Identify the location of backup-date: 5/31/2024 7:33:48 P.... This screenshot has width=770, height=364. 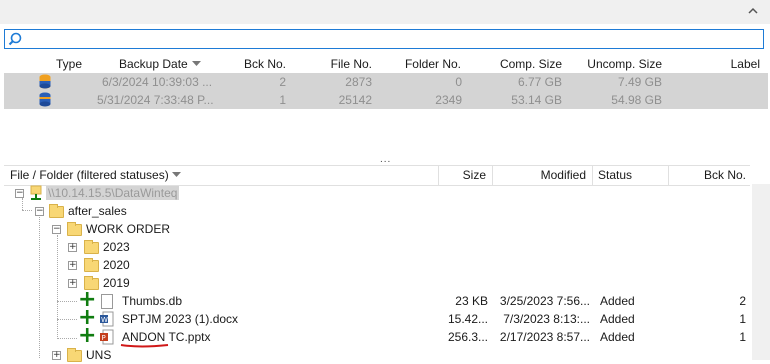
(155, 100).